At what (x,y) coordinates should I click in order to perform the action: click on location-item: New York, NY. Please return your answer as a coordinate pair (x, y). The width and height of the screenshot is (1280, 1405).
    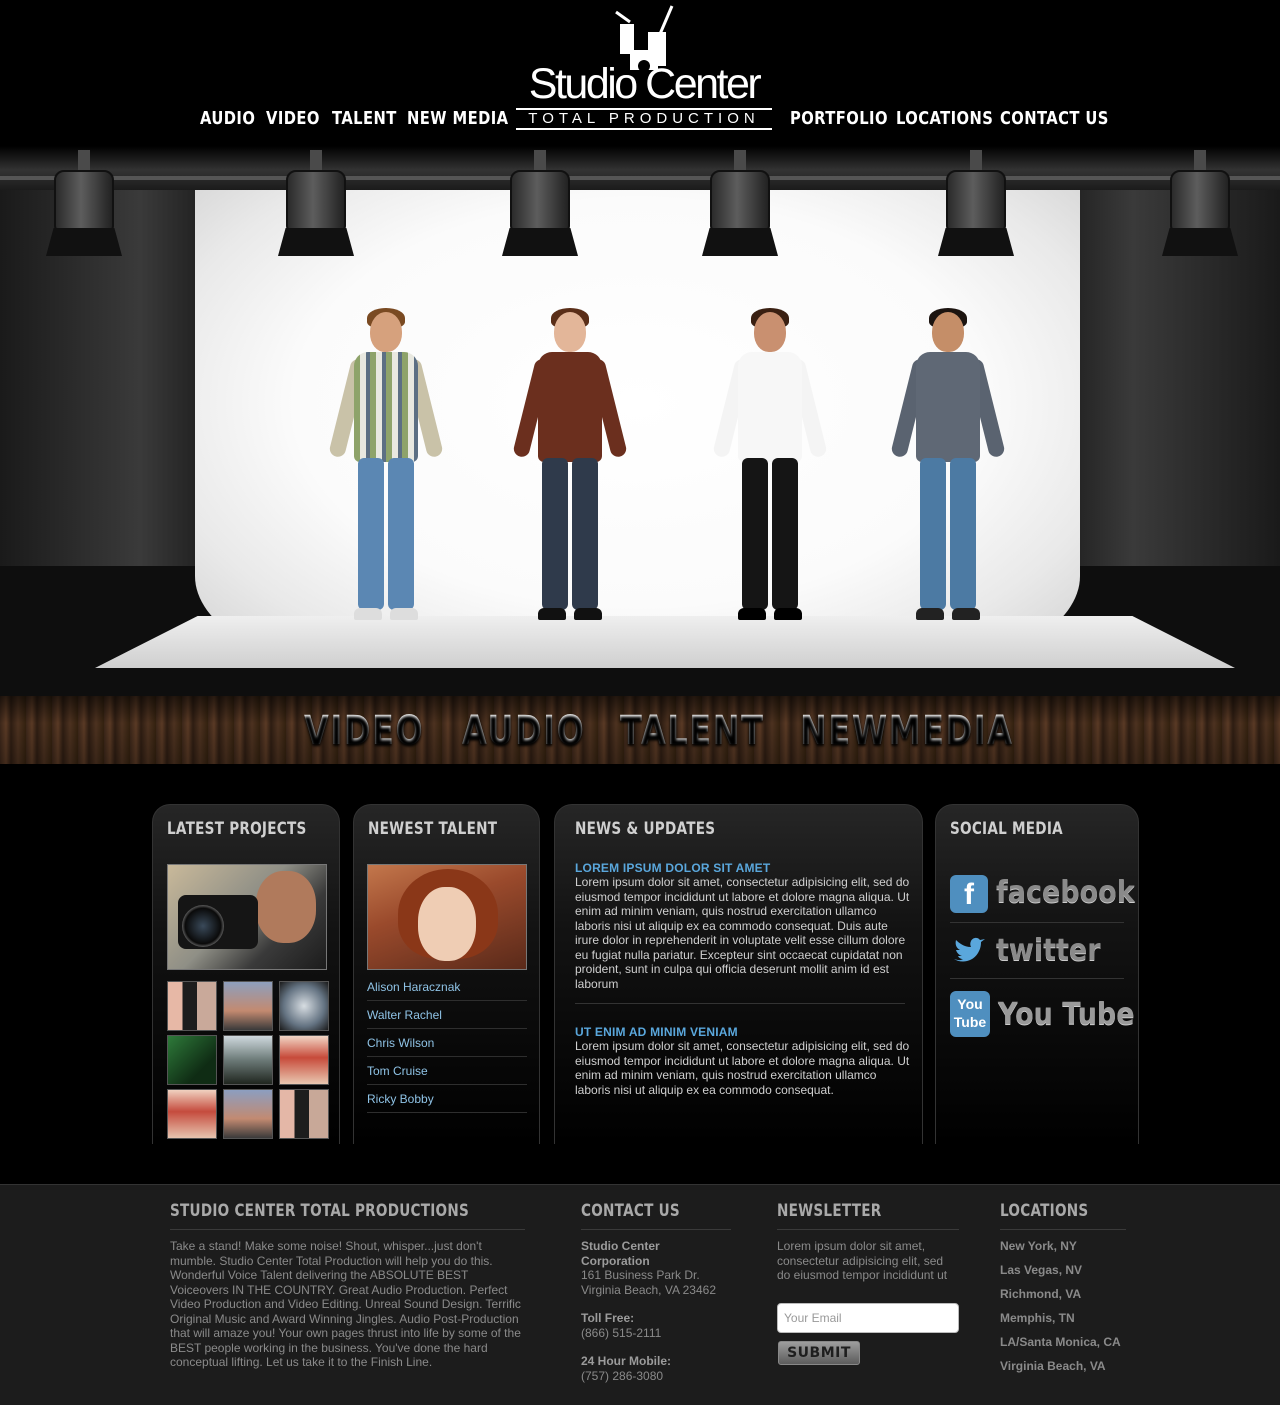
    Looking at the image, I should click on (1063, 1250).